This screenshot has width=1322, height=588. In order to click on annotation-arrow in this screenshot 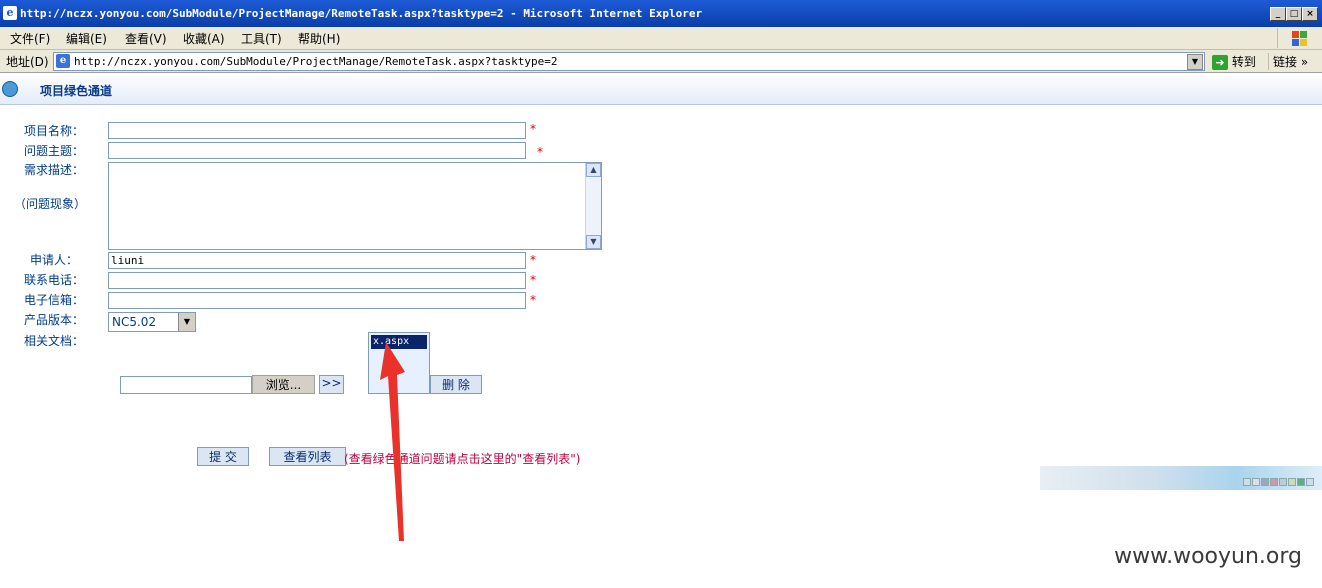, I will do `click(392, 441)`.